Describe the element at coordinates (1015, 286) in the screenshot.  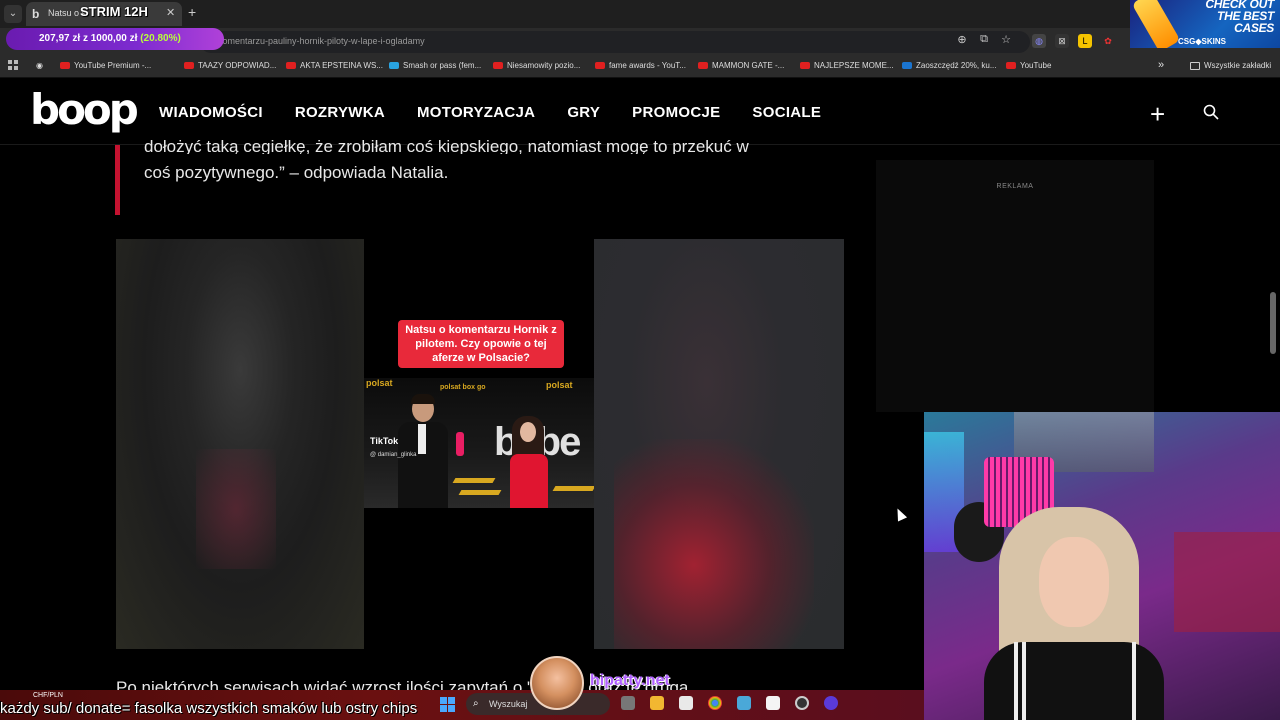
I see `sidebar-ad: REKLAMA` at that location.